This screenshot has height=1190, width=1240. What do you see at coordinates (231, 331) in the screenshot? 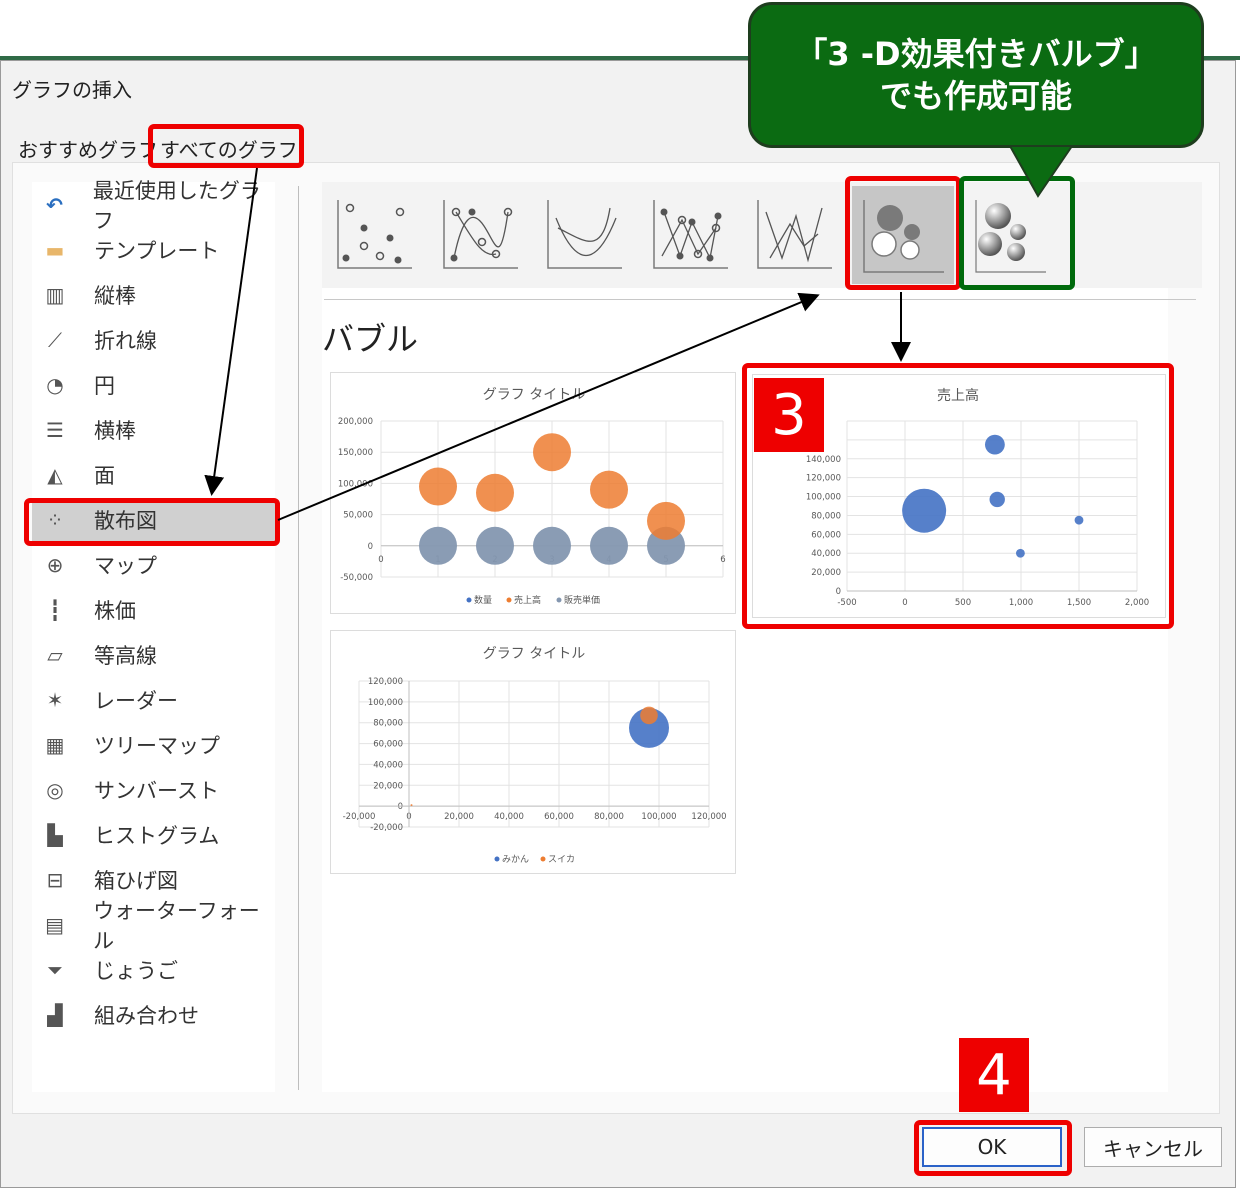
I see `arrow-tab-to-scatter` at bounding box center [231, 331].